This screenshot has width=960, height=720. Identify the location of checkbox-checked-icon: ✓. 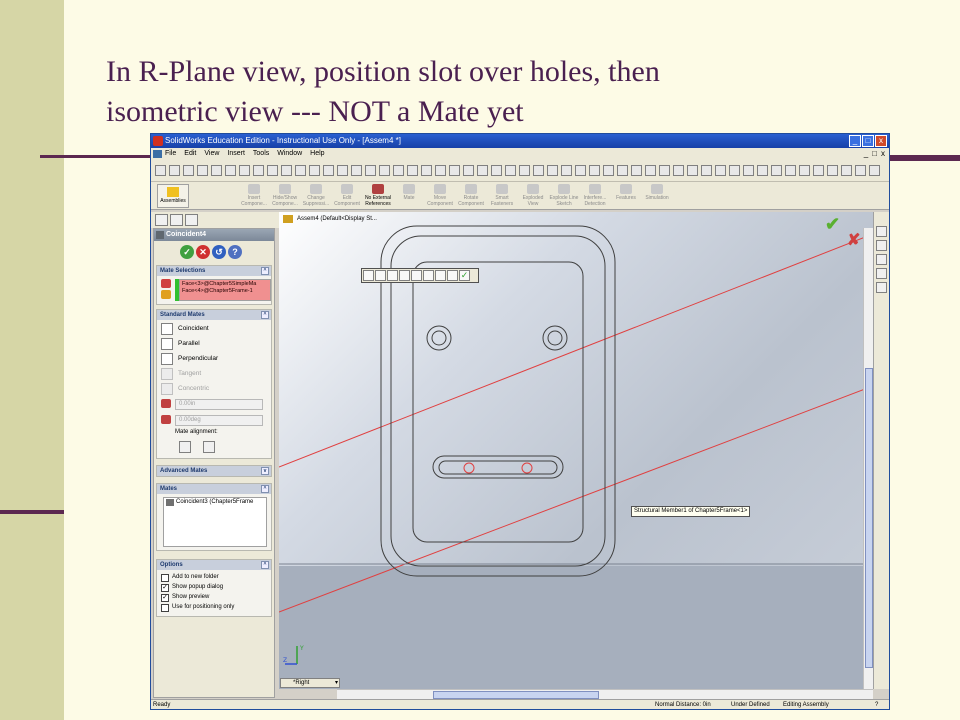
(165, 598).